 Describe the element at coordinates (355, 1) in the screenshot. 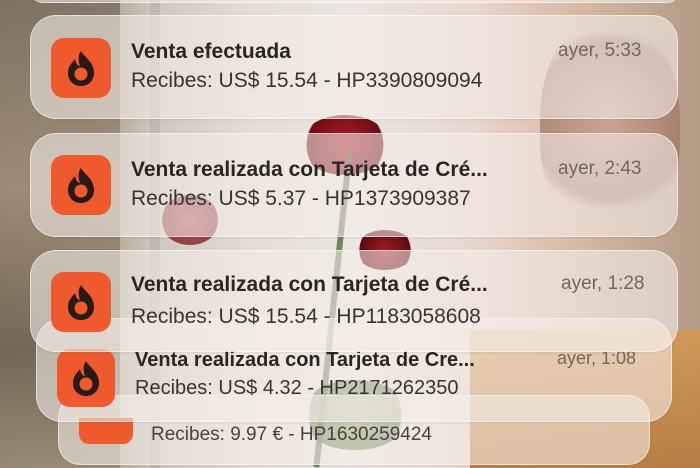

I see `notification-edge-previous` at that location.